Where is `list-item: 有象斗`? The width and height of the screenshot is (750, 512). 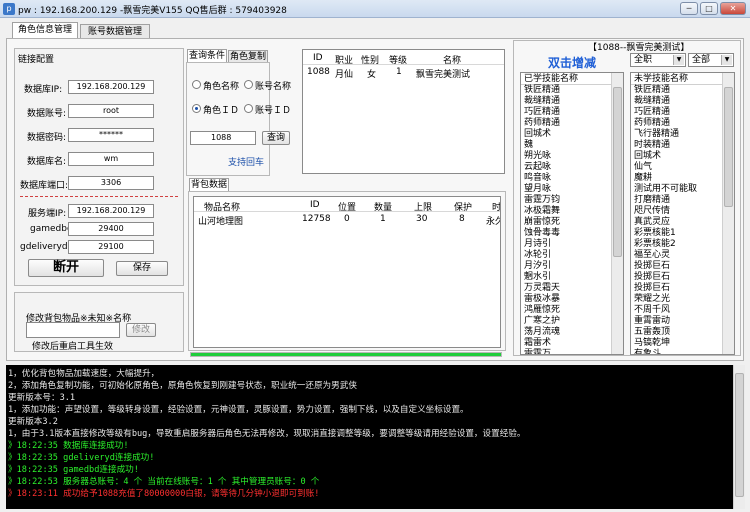
list-item: 有象斗 is located at coordinates (682, 351).